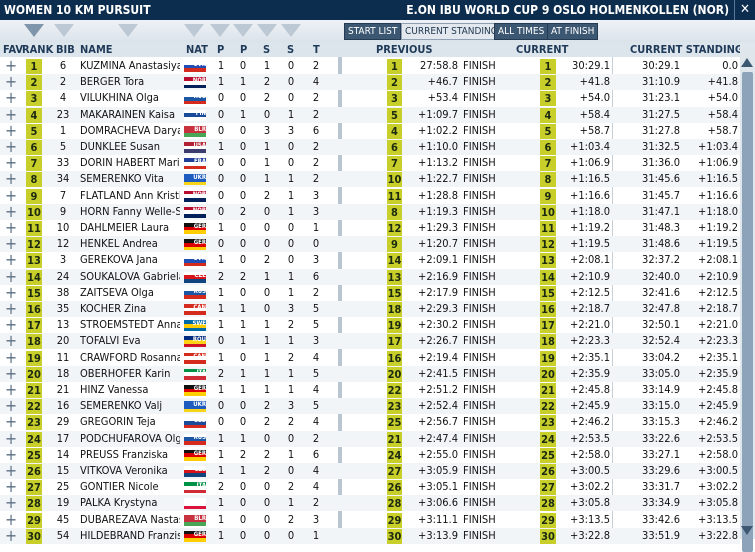 The width and height of the screenshot is (755, 552). Describe the element at coordinates (128, 30) in the screenshot. I see `sort-name-icon` at that location.